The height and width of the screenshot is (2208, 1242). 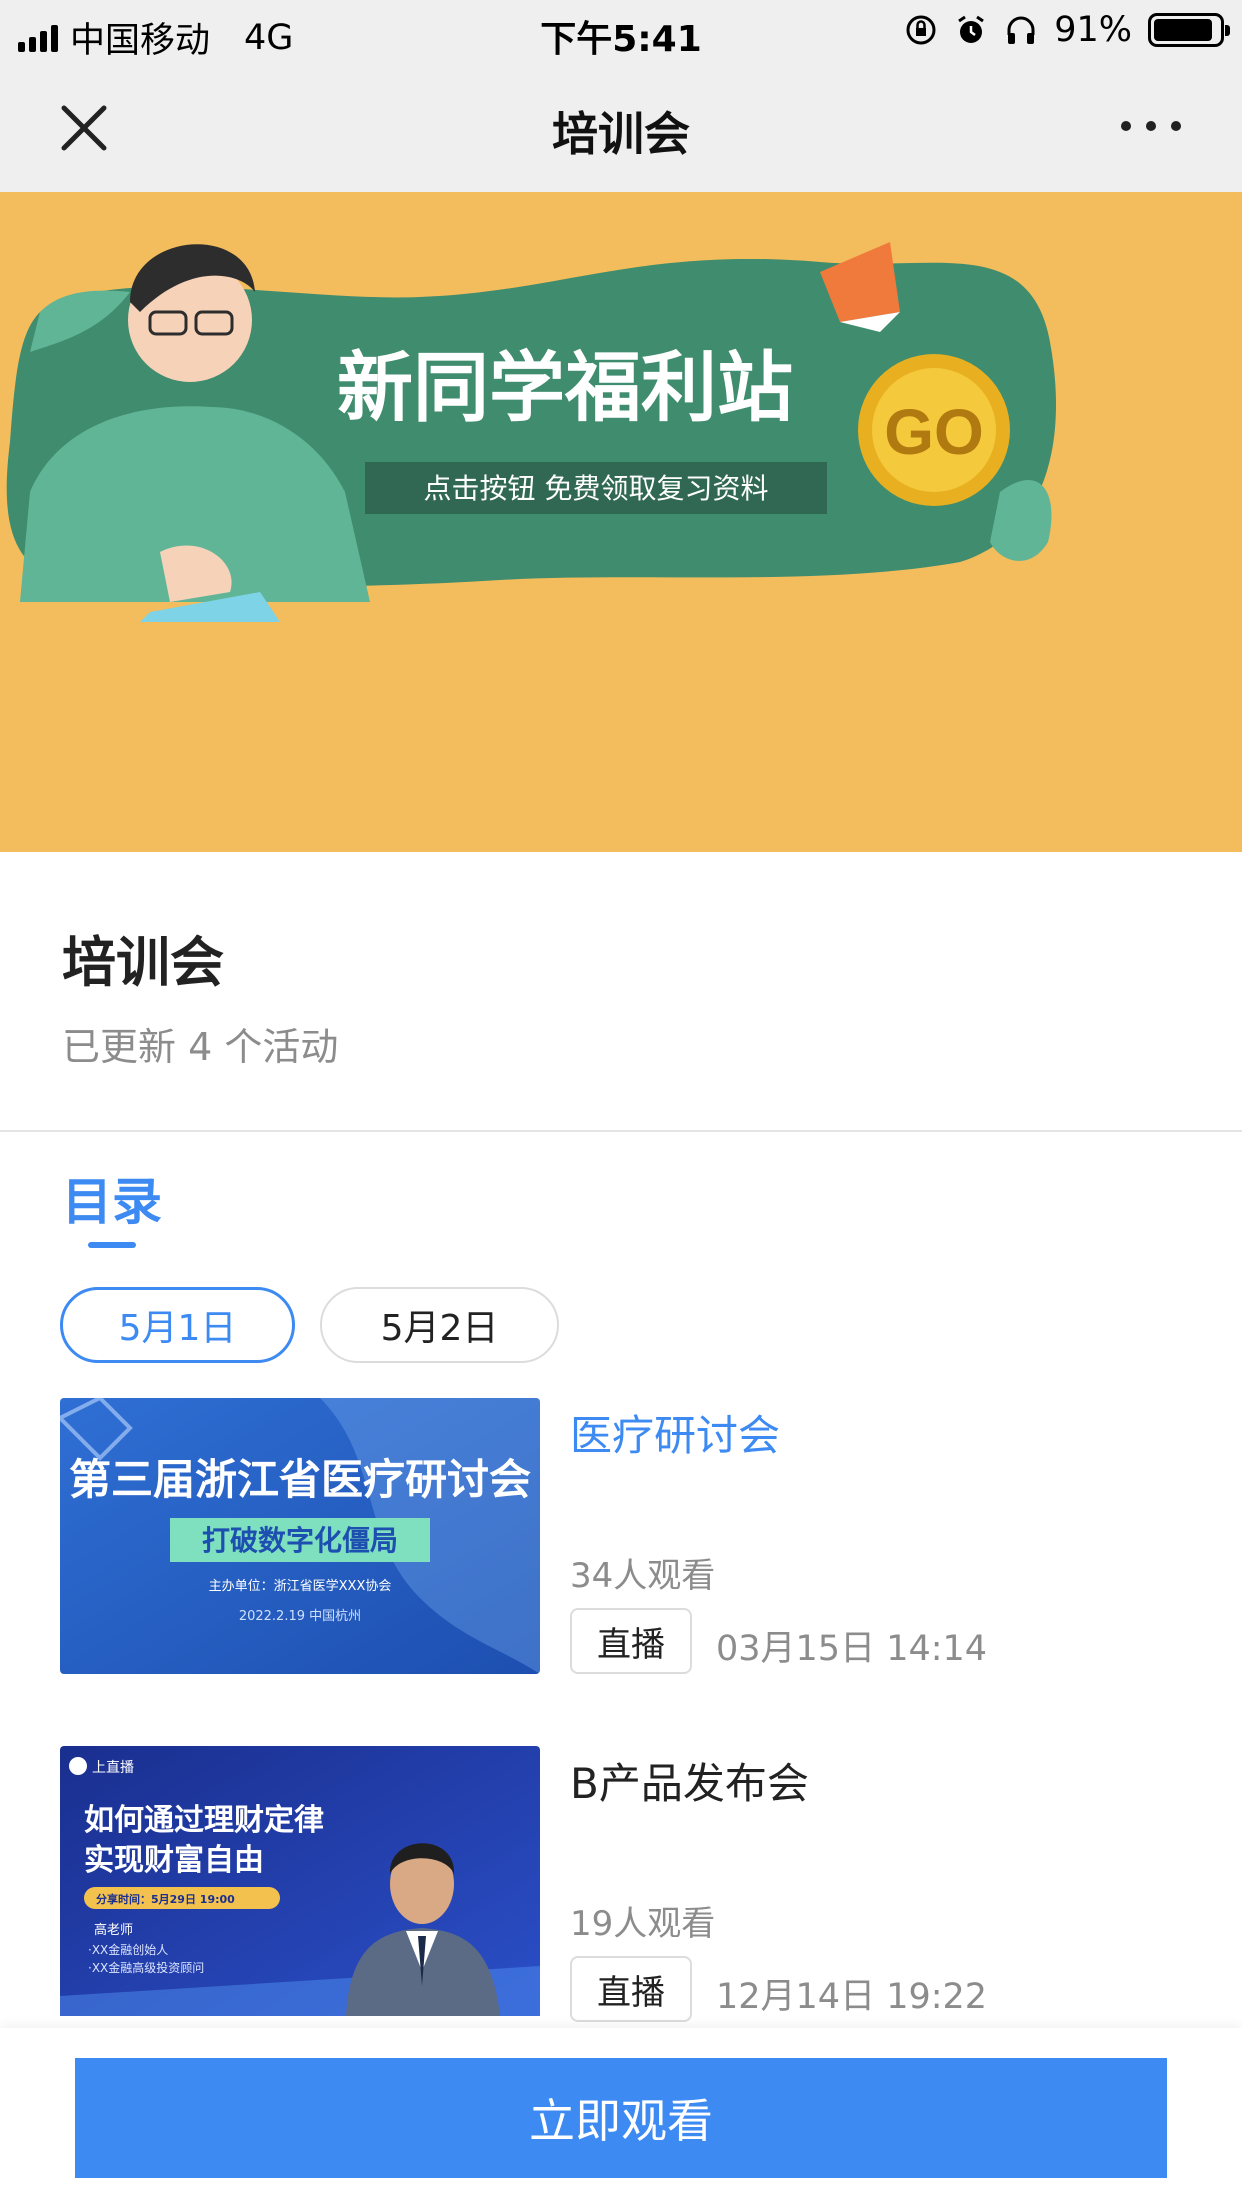 I want to click on thumb-teacher: 高老师, so click(x=113, y=1930).